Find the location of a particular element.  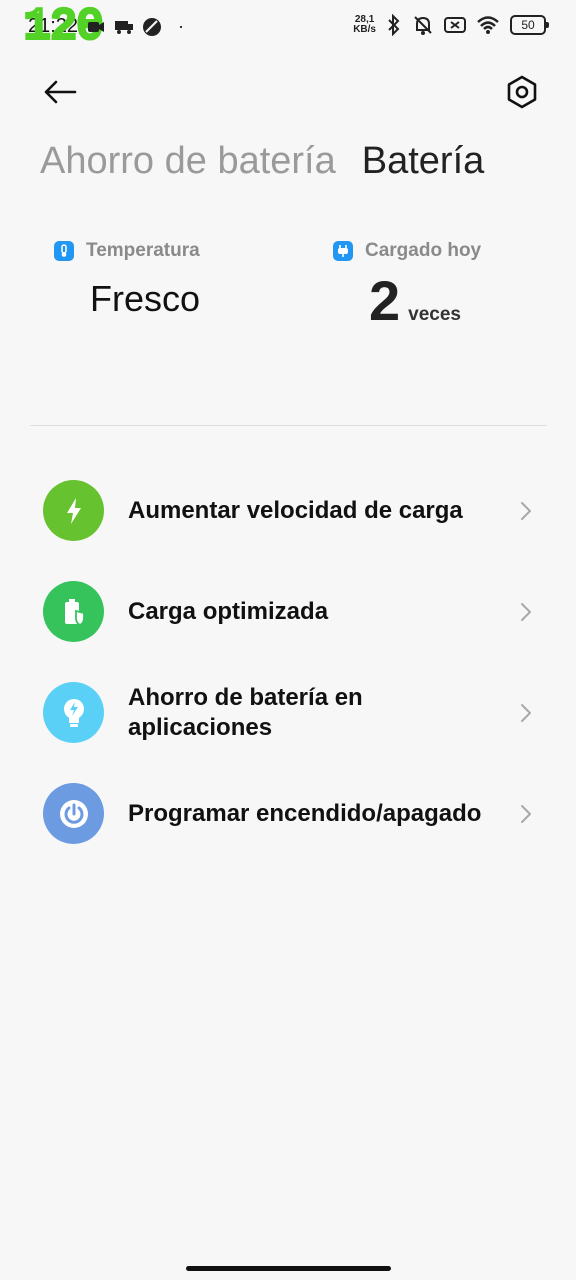

charged-today-label: Cargado hoy is located at coordinates (423, 250).